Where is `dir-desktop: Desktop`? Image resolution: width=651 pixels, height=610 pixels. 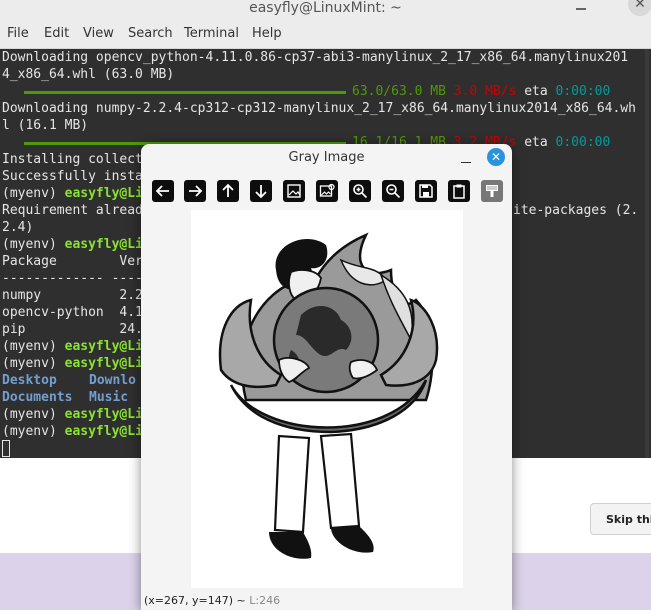
dir-desktop: Desktop is located at coordinates (29, 380).